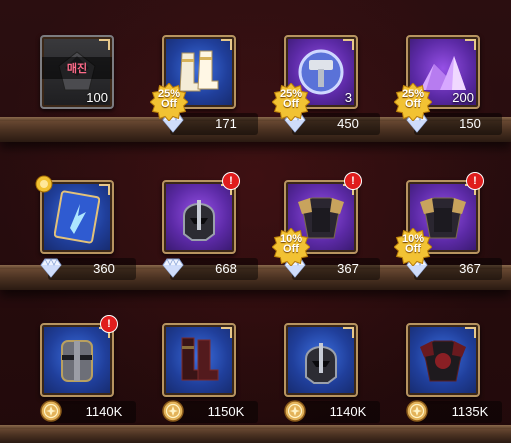  Describe the element at coordinates (447, 95) in the screenshot. I see `shop-item-slot: 200 150 25% Off` at that location.